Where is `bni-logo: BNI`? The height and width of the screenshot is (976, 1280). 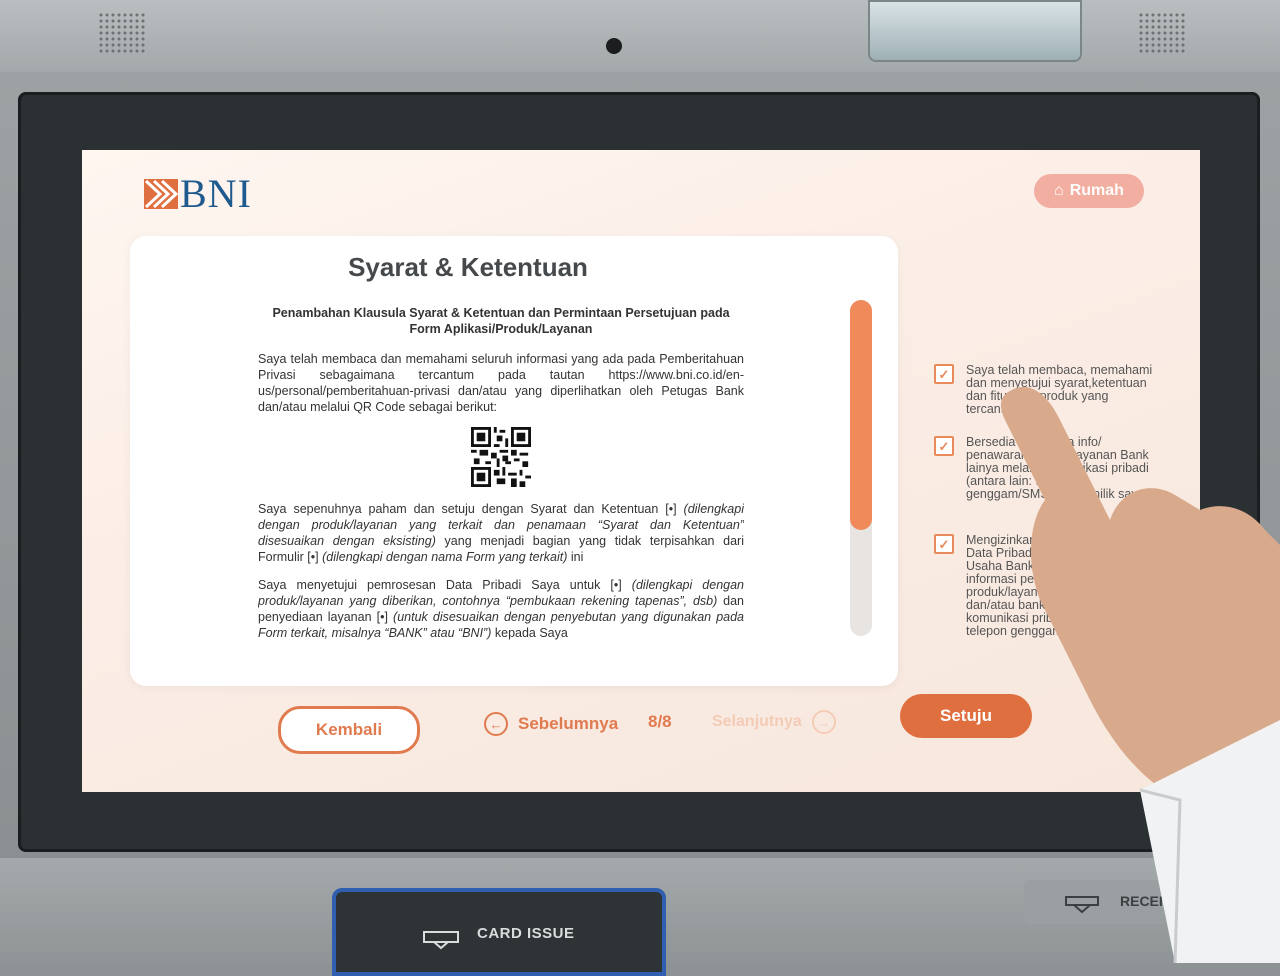 bni-logo: BNI is located at coordinates (198, 193).